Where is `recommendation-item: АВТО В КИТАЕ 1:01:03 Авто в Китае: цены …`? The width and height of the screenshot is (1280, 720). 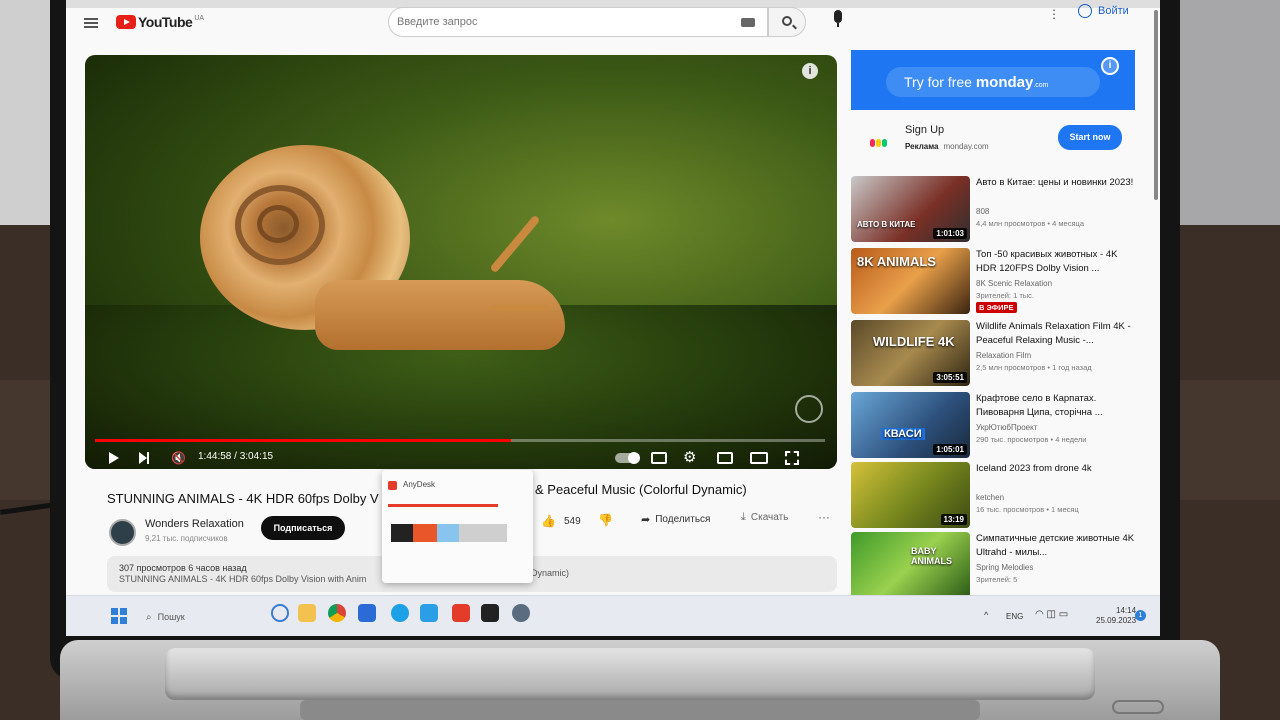
recommendation-item: АВТО В КИТАЕ 1:01:03 Авто в Китае: цены … is located at coordinates (996, 210).